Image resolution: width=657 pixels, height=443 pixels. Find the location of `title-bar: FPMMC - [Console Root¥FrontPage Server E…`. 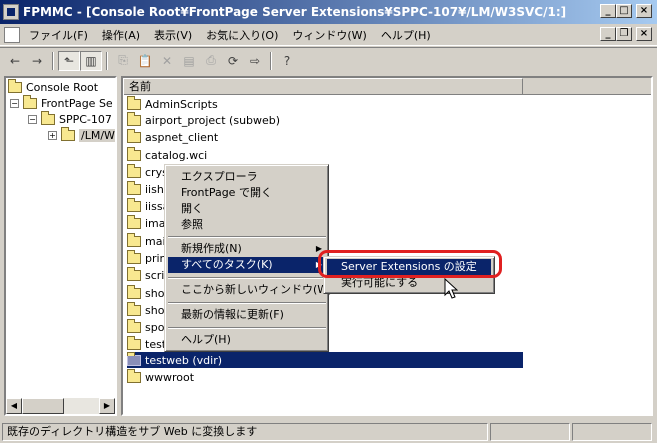

title-bar: FPMMC - [Console Root¥FrontPage Server E… is located at coordinates (328, 12).